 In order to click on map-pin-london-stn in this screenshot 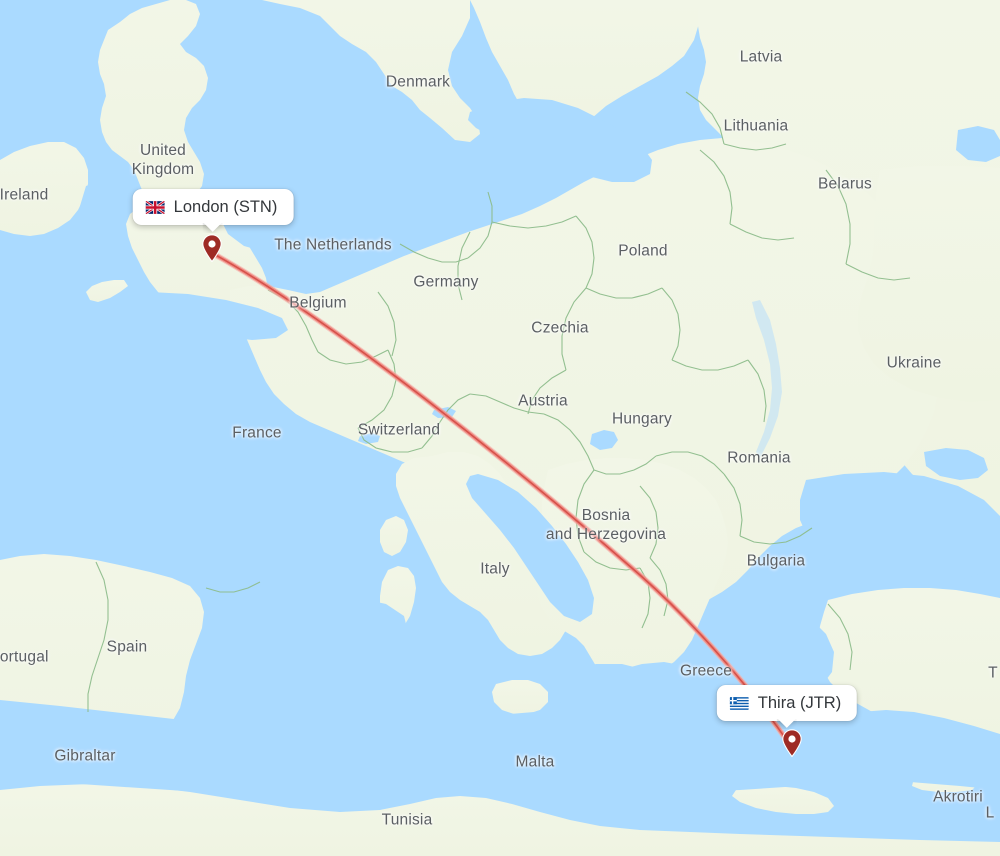, I will do `click(212, 248)`.